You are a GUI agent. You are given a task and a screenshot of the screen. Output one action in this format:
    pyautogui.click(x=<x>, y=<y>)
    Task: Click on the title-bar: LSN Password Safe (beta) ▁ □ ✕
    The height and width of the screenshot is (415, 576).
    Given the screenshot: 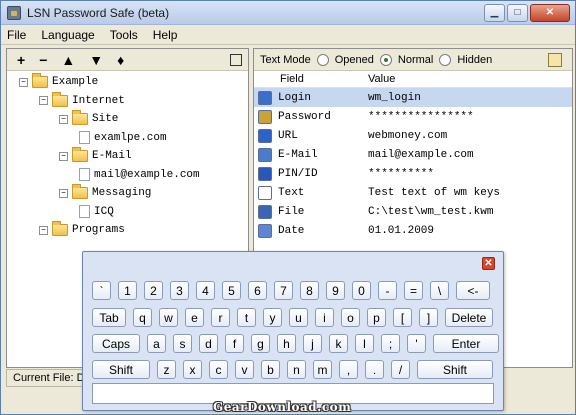 What is the action you would take?
    pyautogui.click(x=288, y=13)
    